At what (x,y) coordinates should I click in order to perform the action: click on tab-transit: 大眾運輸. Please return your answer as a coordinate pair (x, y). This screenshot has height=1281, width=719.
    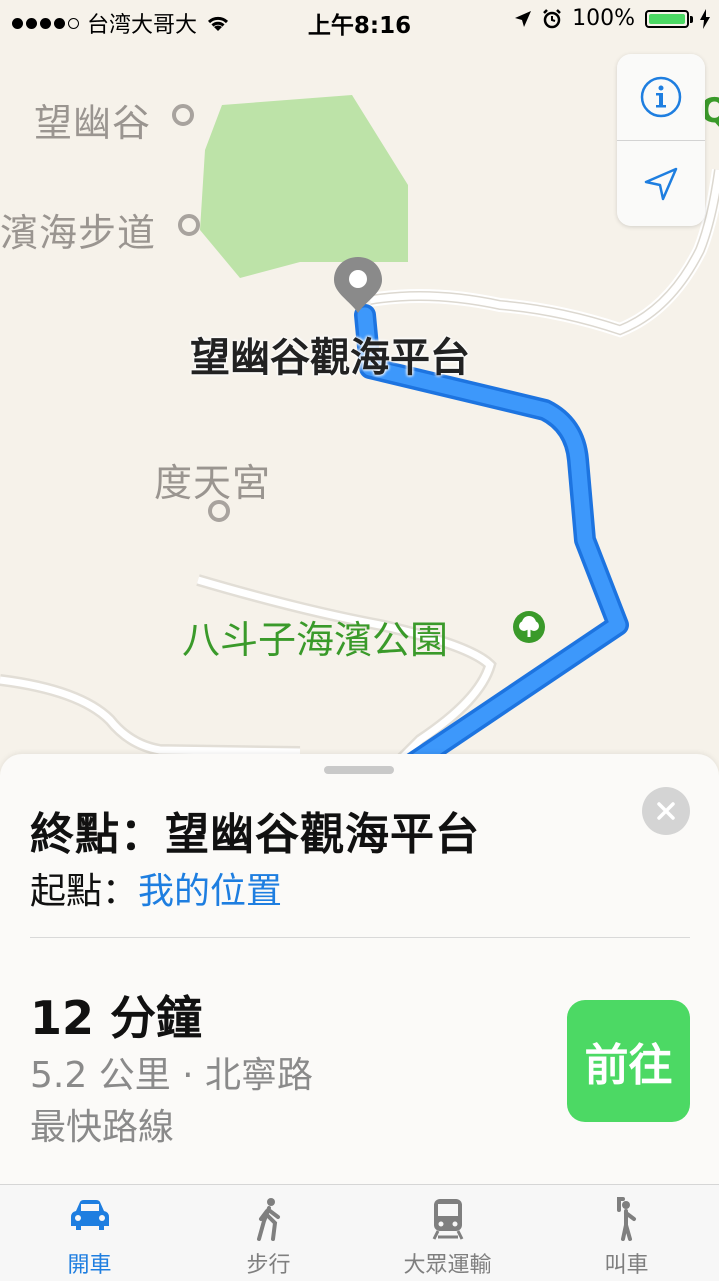
    Looking at the image, I should click on (447, 1233).